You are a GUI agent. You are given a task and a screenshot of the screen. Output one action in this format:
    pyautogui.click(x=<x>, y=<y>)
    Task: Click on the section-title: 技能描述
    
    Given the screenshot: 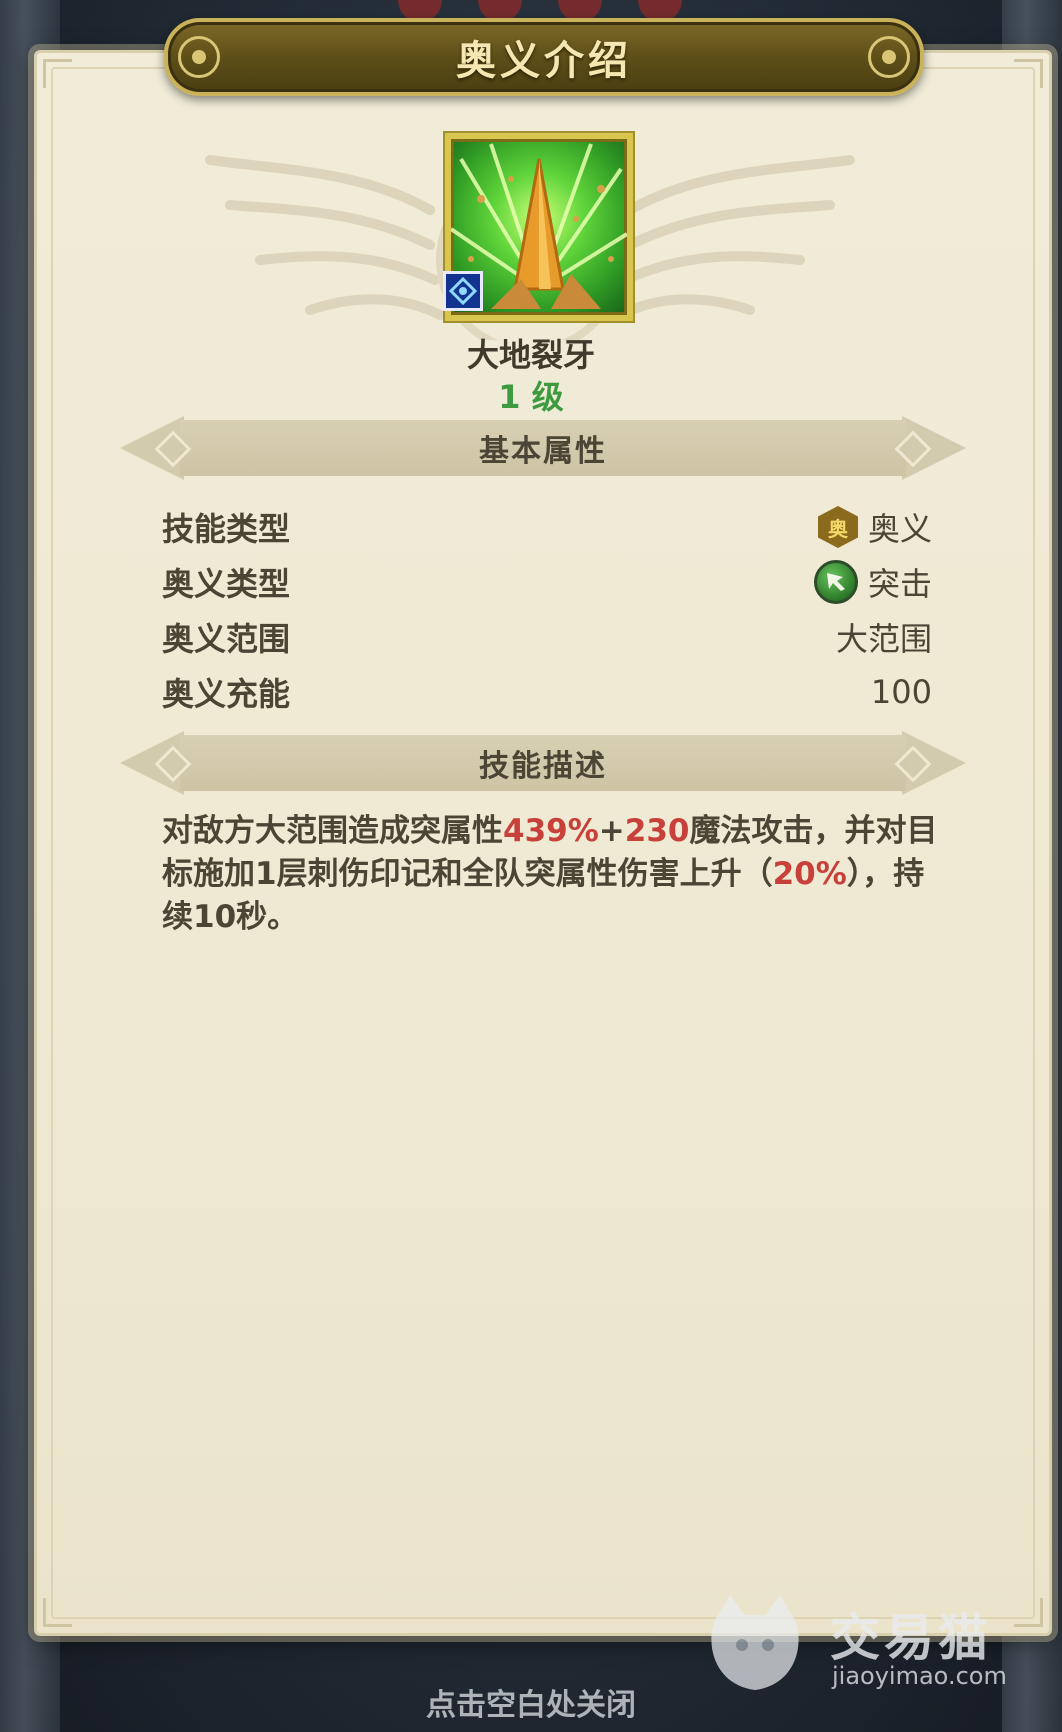 What is the action you would take?
    pyautogui.click(x=543, y=766)
    